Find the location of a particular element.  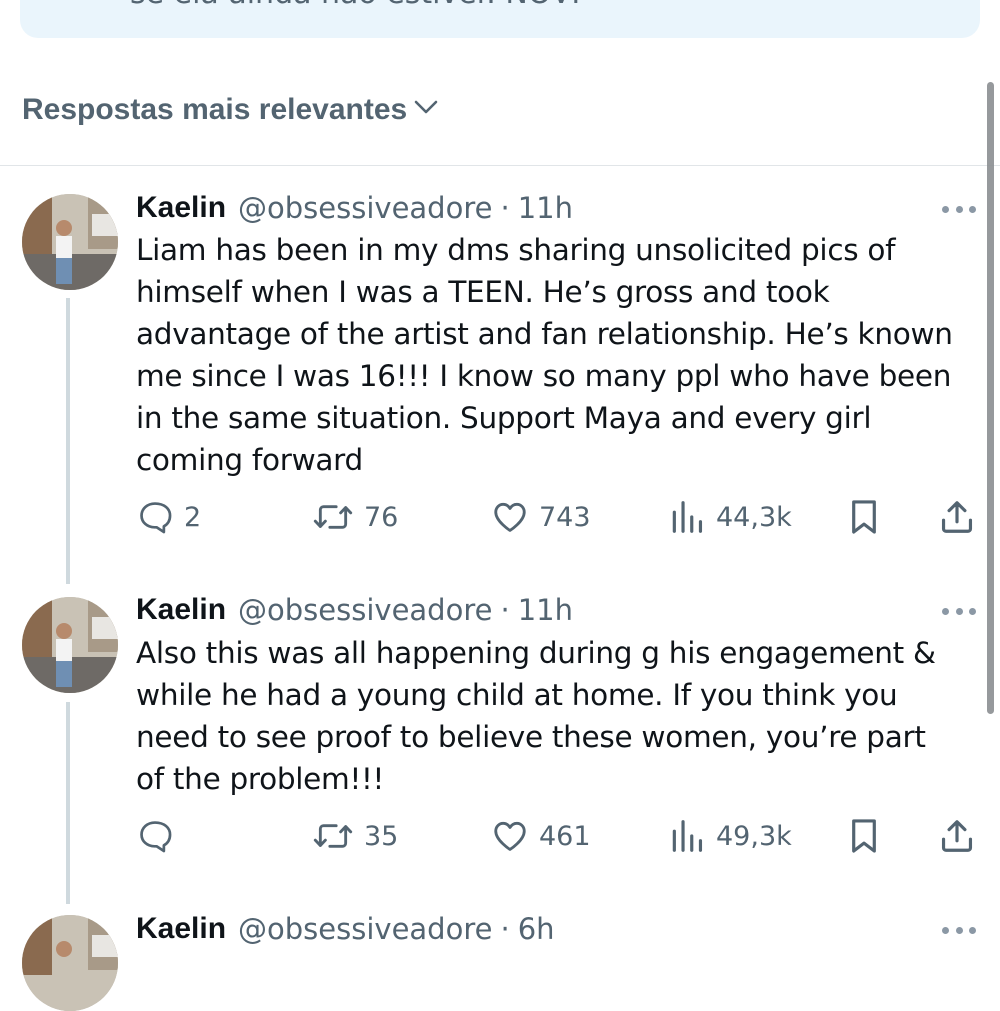

tweet-text-line: coming forward is located at coordinates (249, 460).